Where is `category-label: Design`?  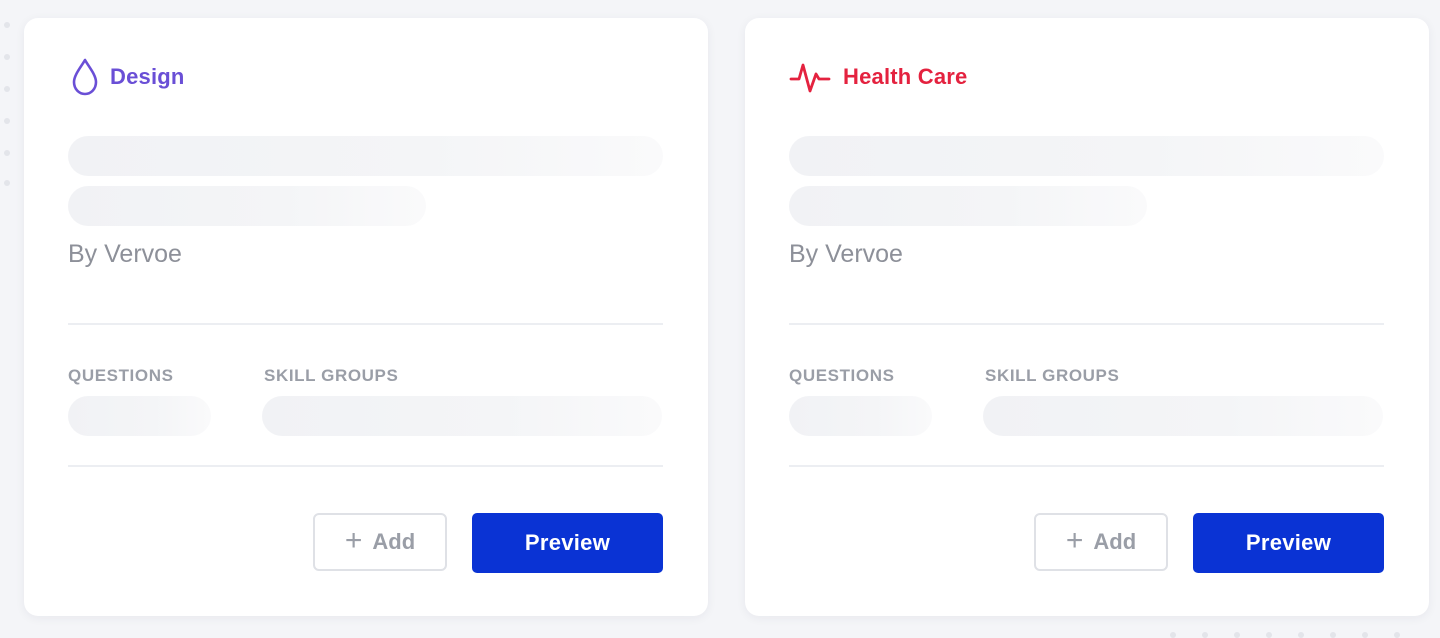 category-label: Design is located at coordinates (147, 76).